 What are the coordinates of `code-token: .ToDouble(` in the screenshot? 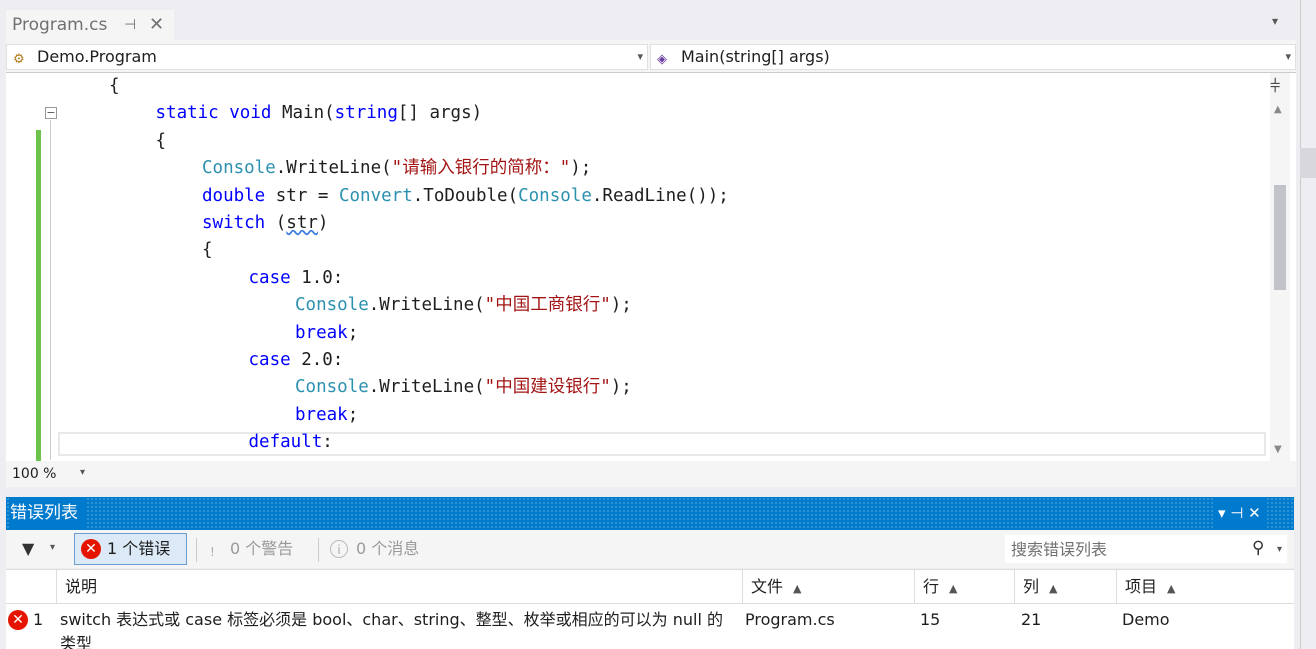 It's located at (465, 195).